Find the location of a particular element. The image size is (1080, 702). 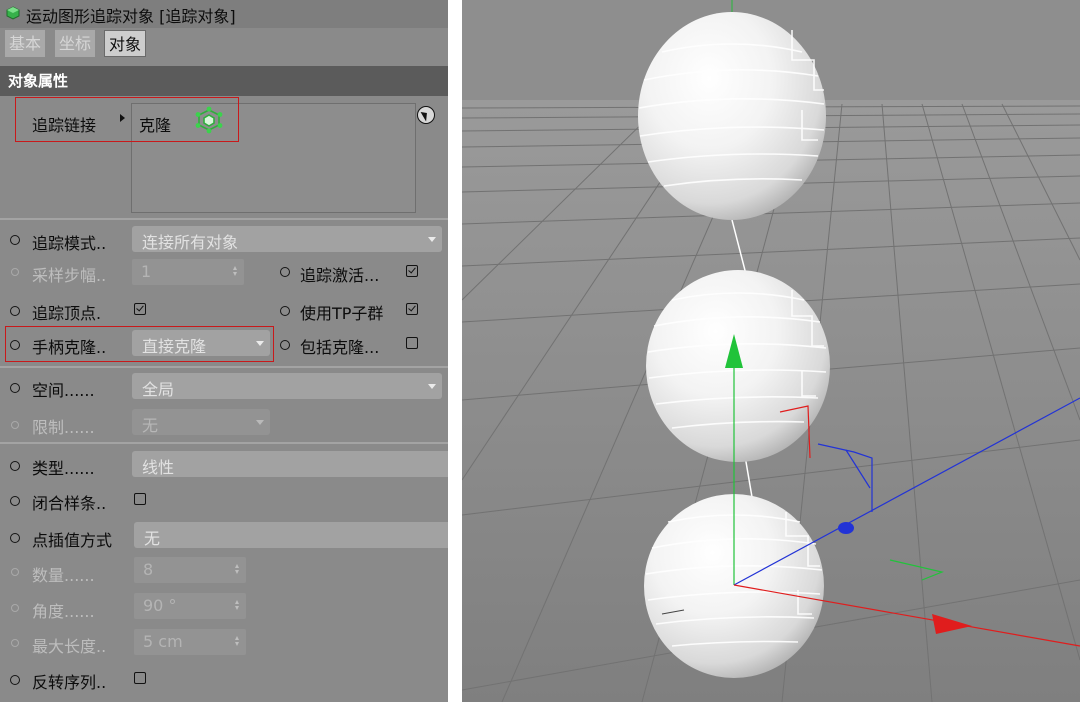

interpolation-radio is located at coordinates (15, 538).